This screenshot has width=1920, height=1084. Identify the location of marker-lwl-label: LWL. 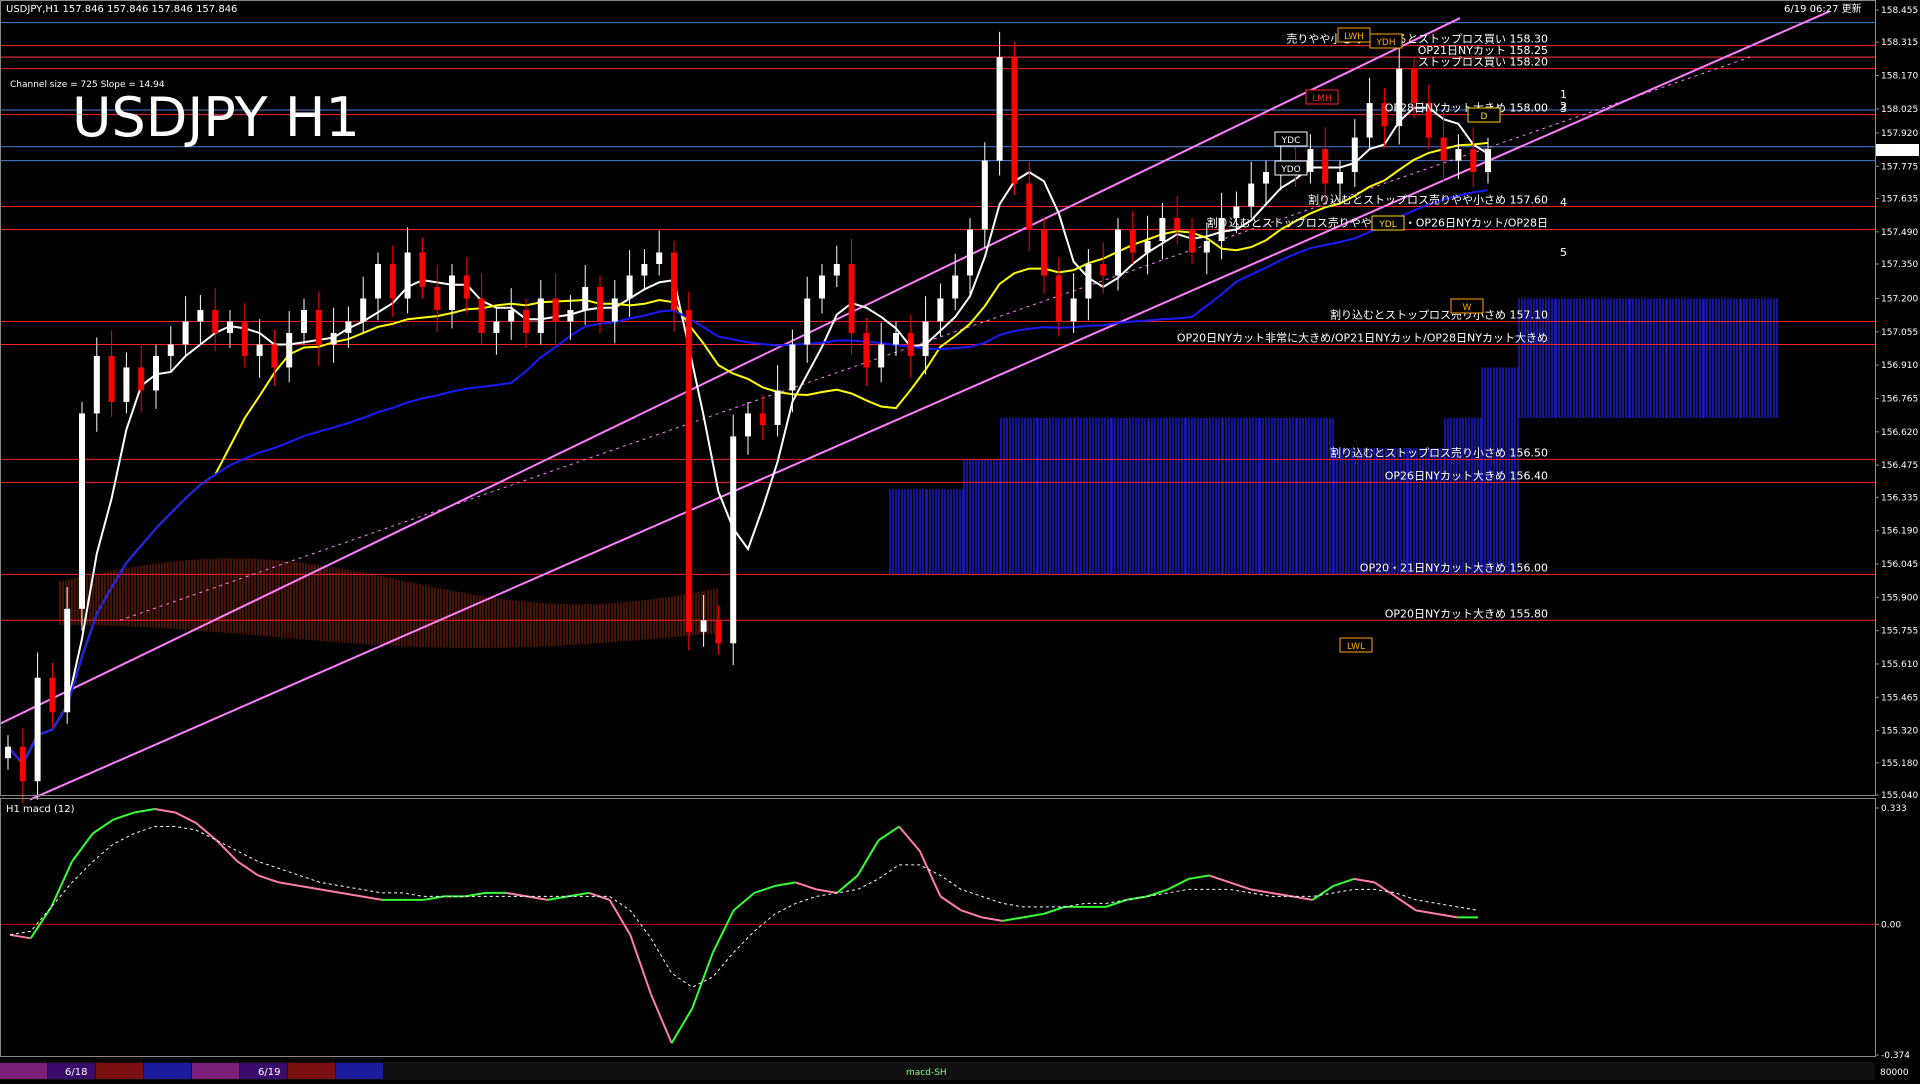
(1356, 647).